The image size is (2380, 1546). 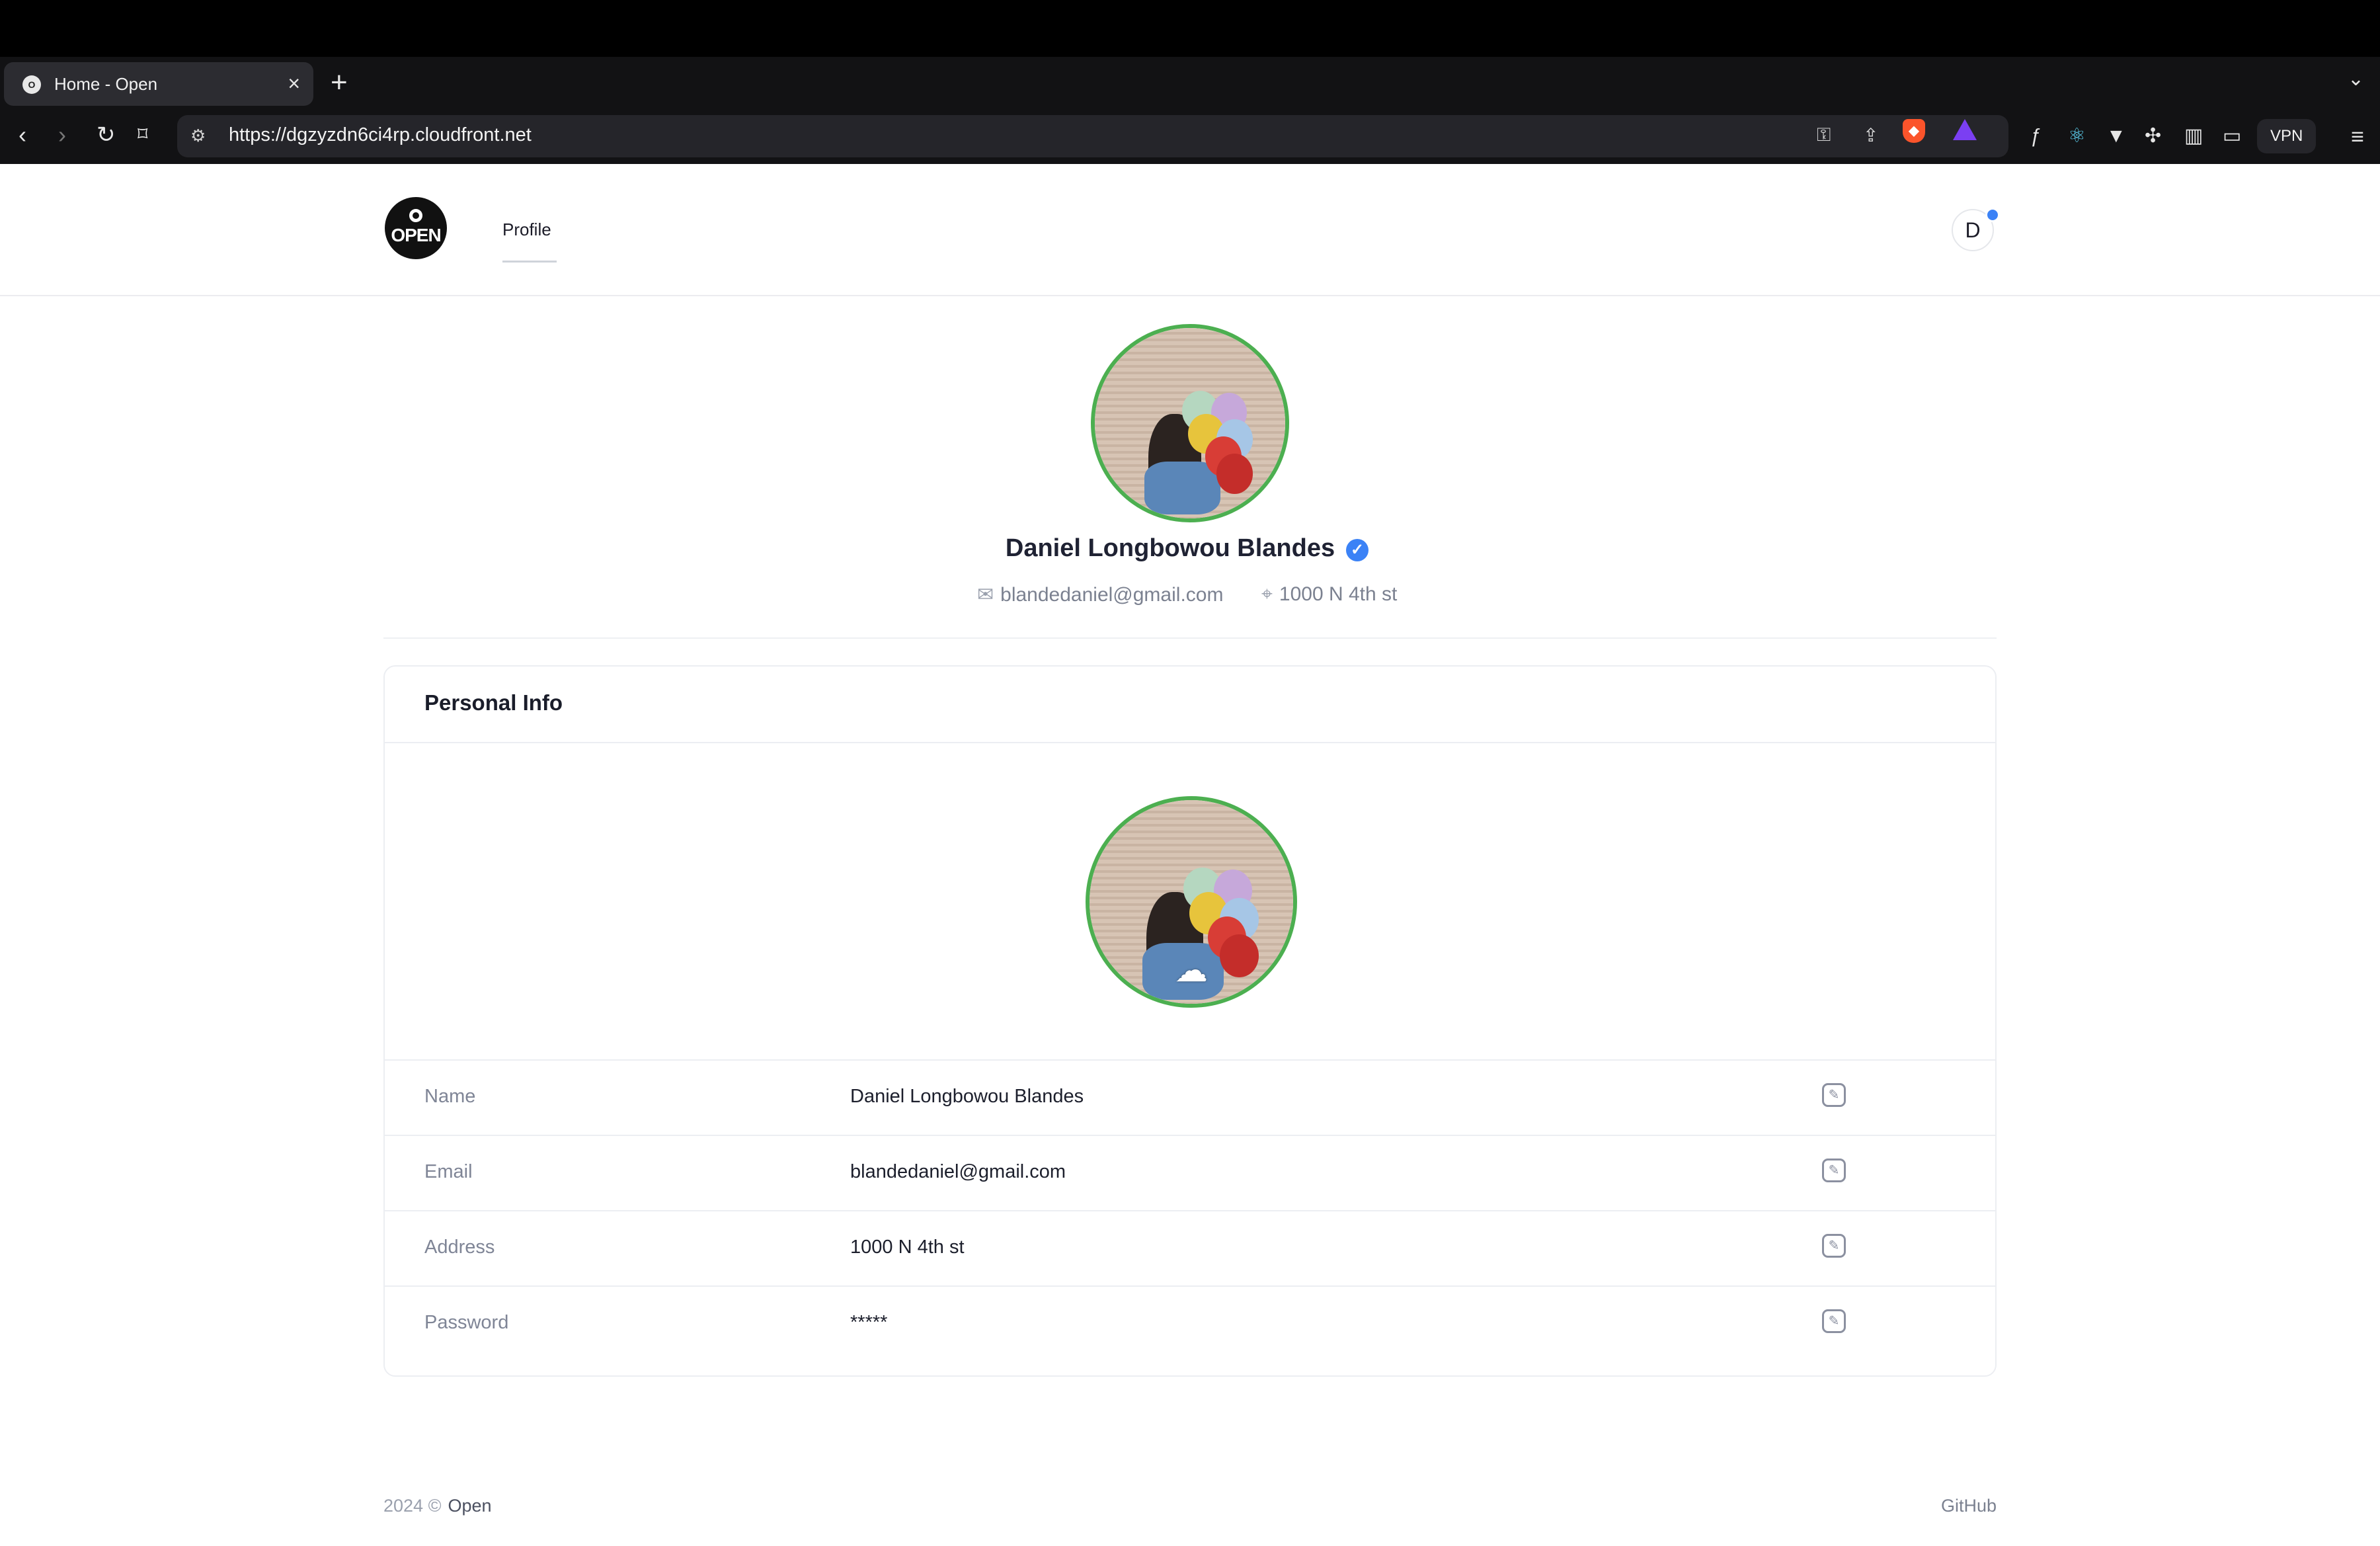 I want to click on profile-name: Daniel Longbowou Blandes, so click(x=1170, y=548).